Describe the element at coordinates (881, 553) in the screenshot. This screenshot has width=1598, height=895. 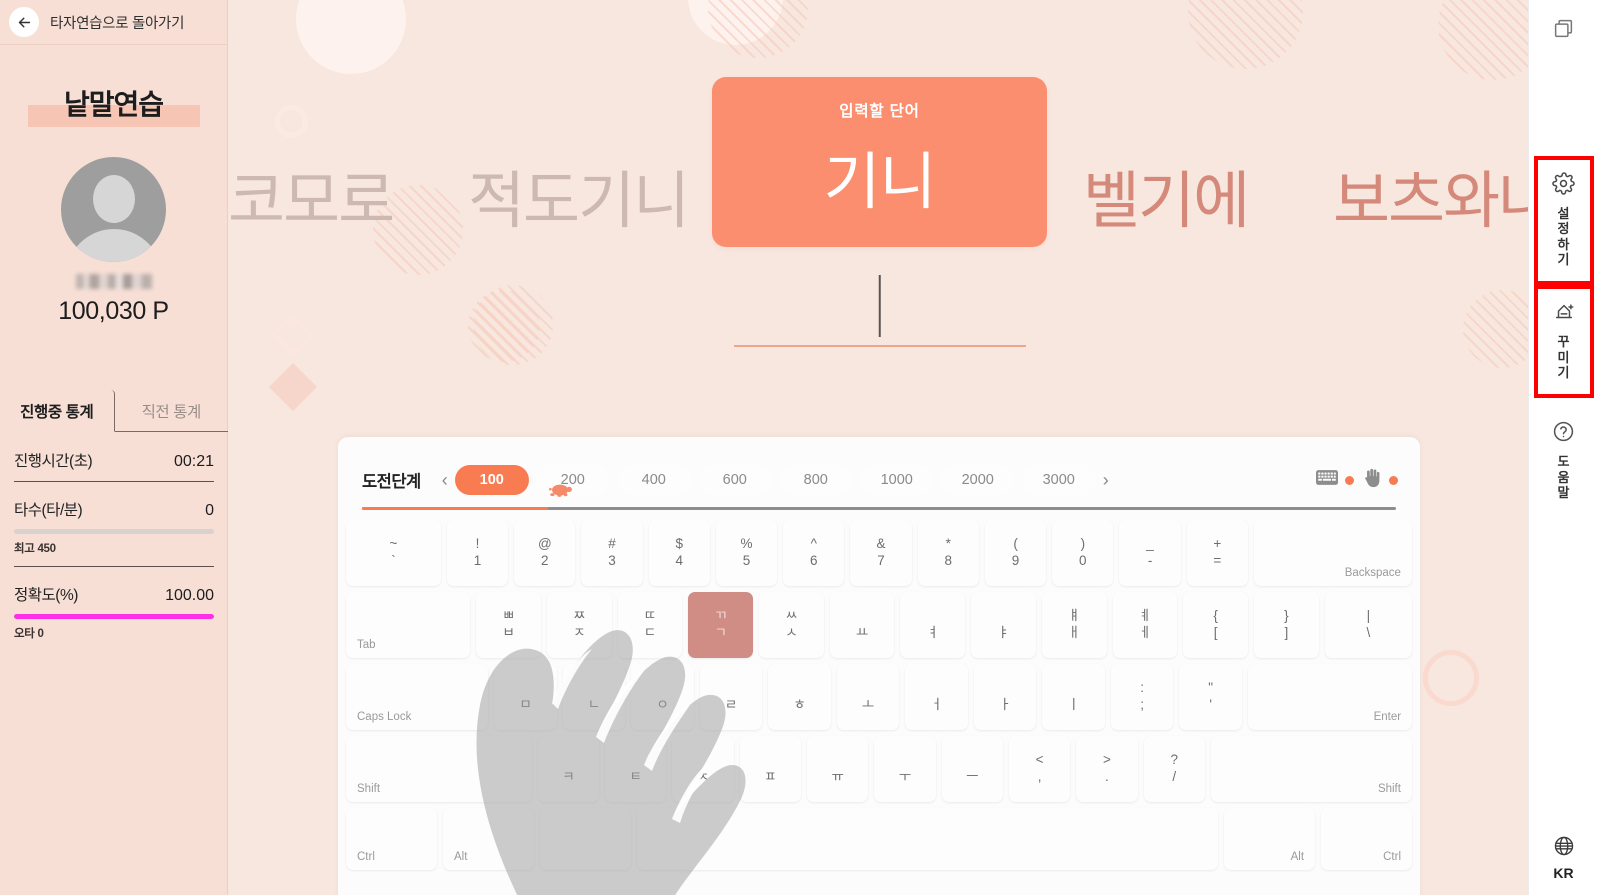
I see `key-7: & 7` at that location.